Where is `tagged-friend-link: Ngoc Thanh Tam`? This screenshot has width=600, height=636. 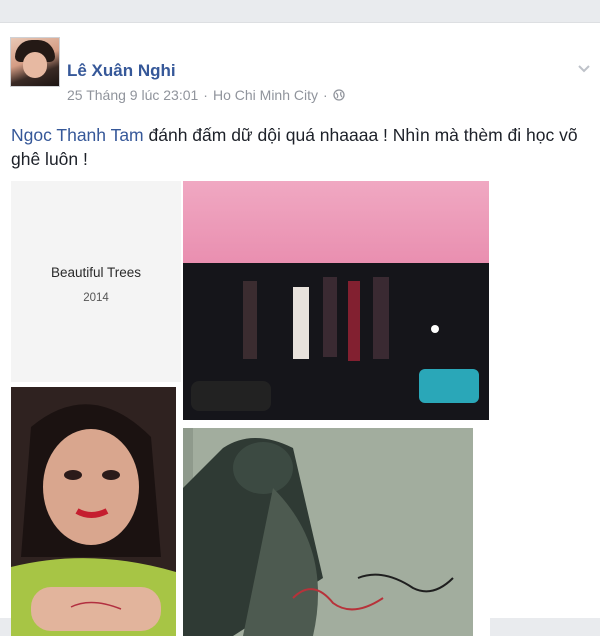 tagged-friend-link: Ngoc Thanh Tam is located at coordinates (77, 135).